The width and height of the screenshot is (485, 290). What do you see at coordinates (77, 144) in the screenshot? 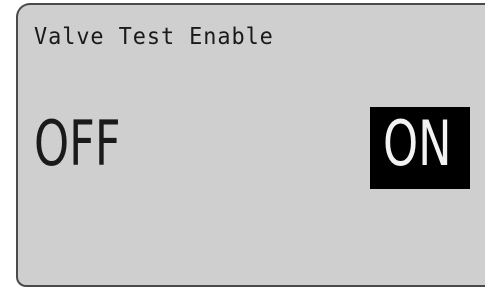
I see `option-off: OFF` at bounding box center [77, 144].